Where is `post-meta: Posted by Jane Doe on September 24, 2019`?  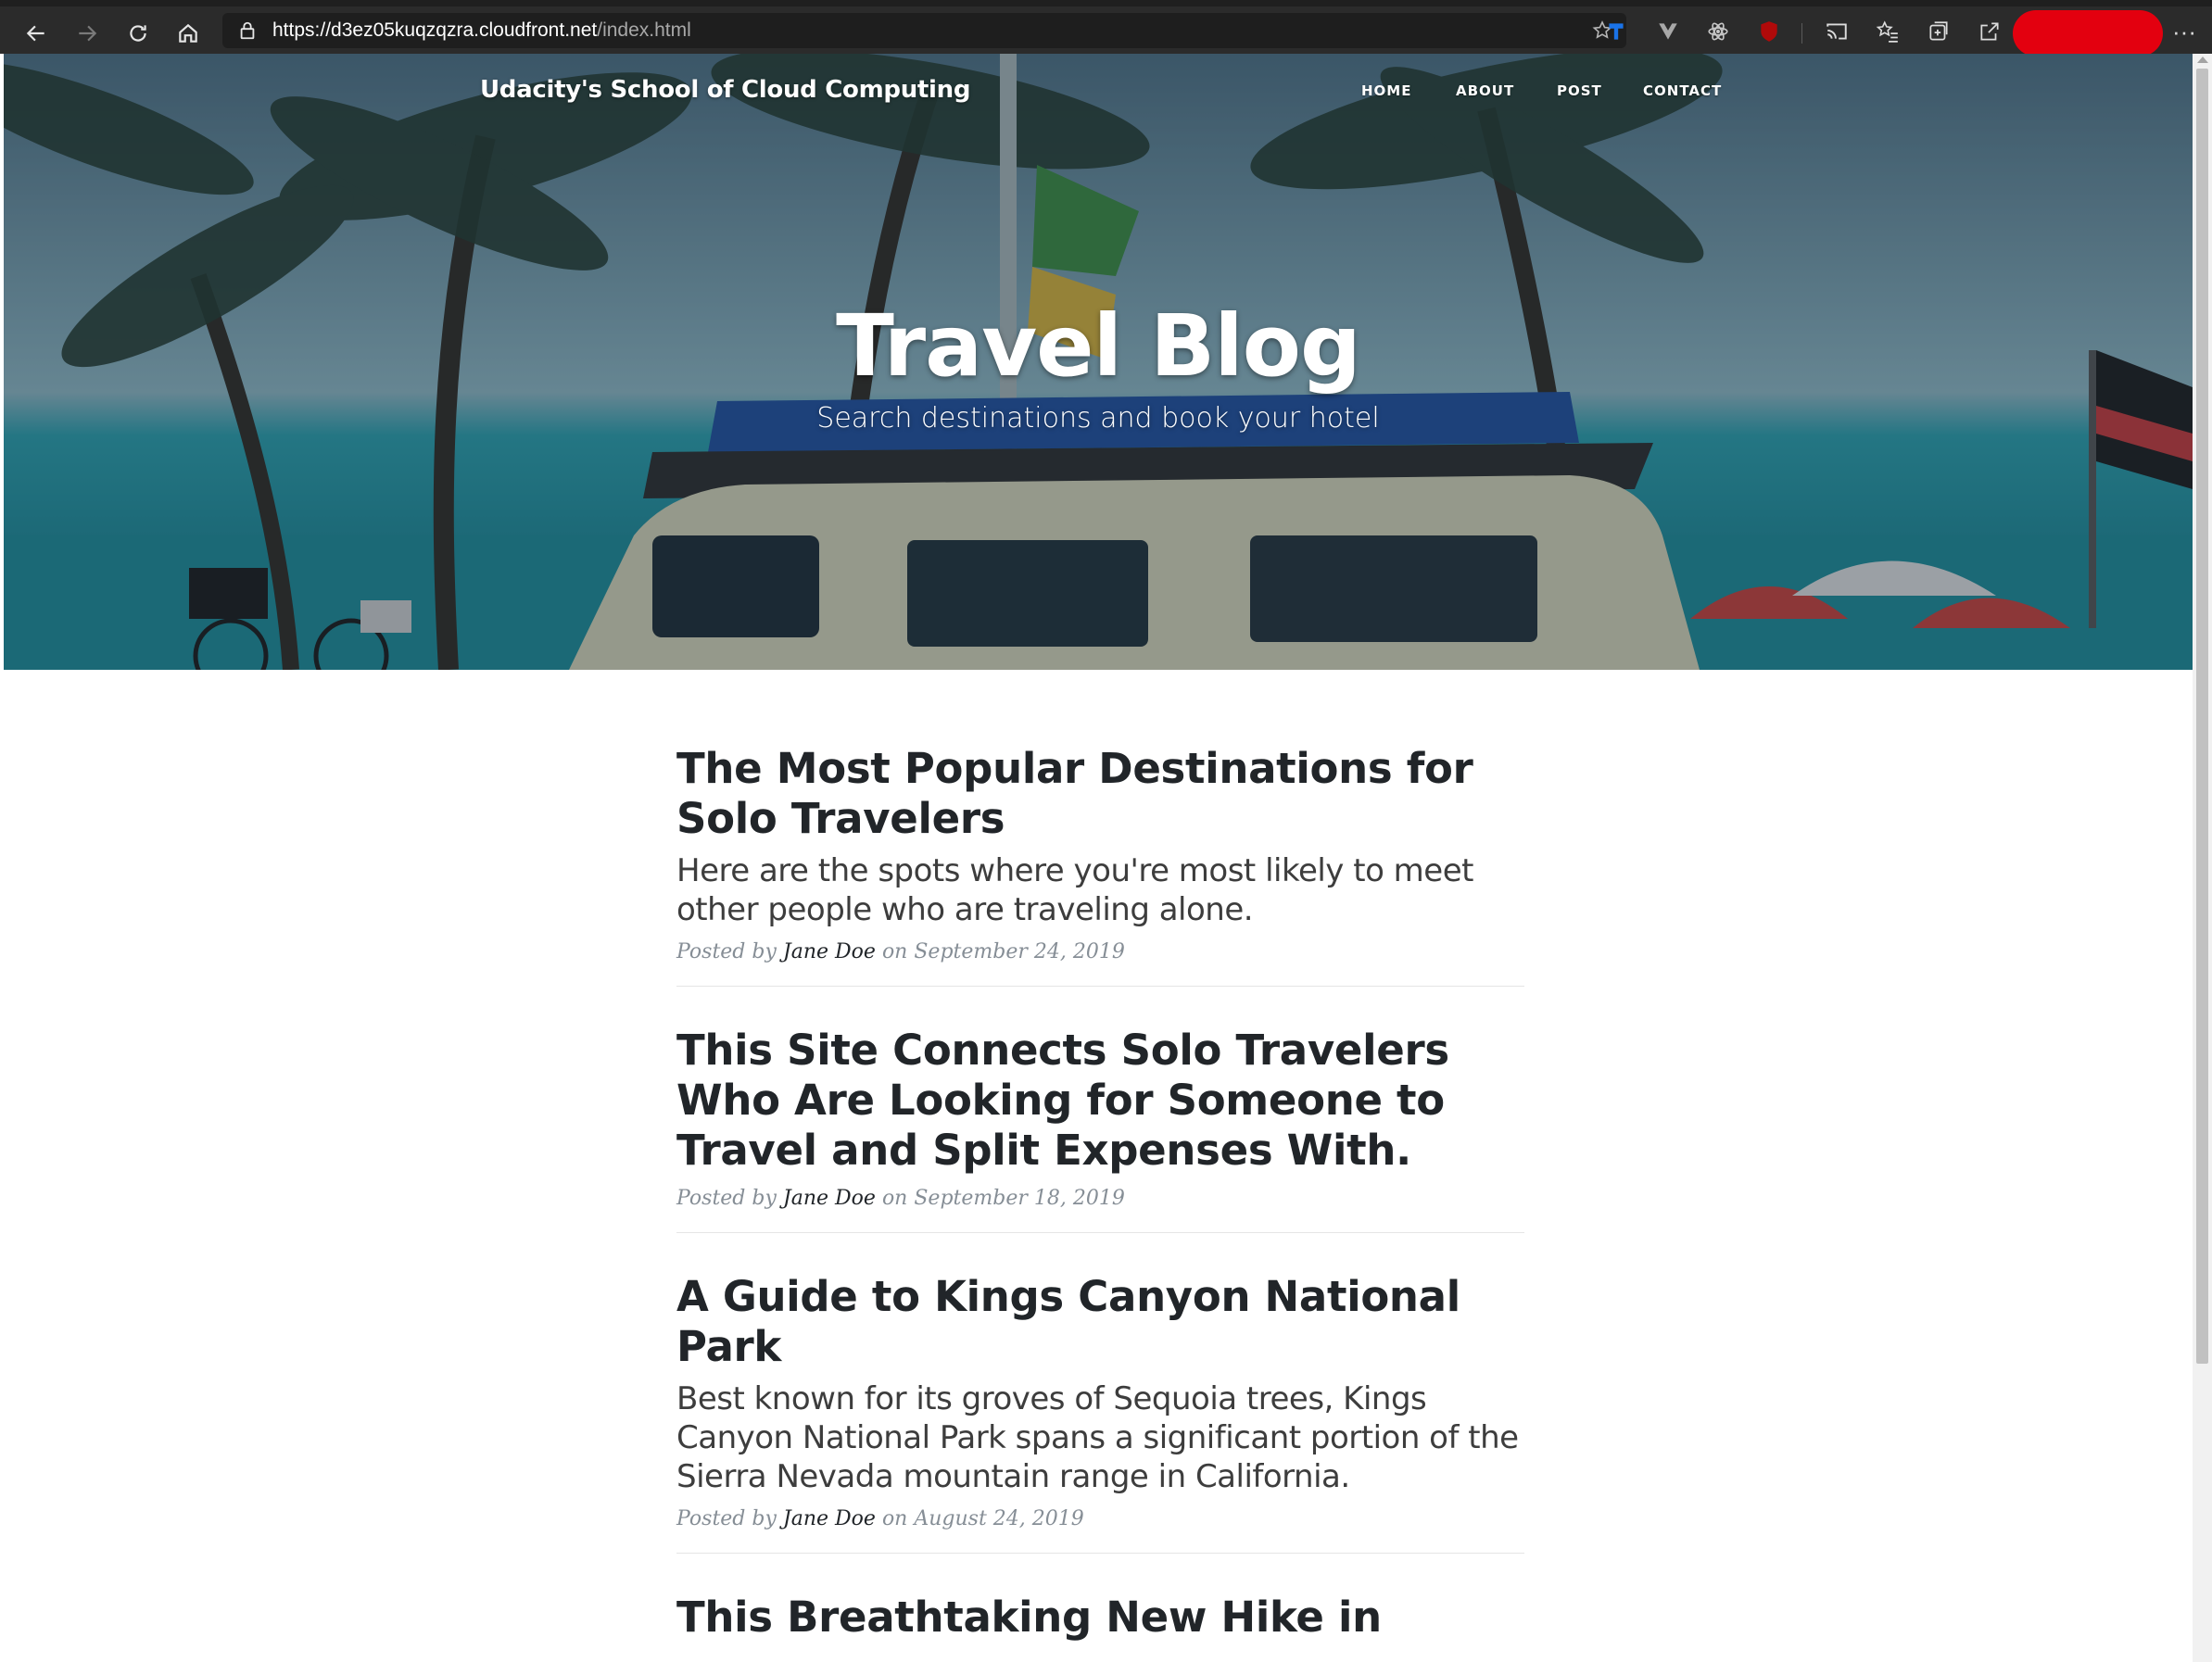 post-meta: Posted by Jane Doe on September 24, 2019 is located at coordinates (1100, 951).